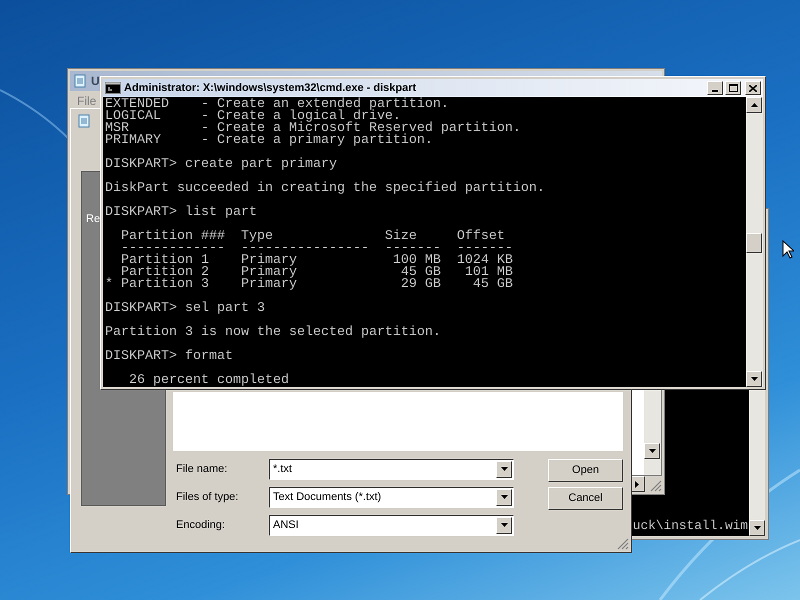 The width and height of the screenshot is (800, 600). I want to click on close-button, so click(753, 88).